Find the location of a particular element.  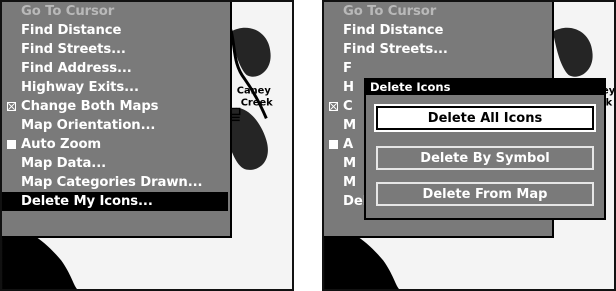

menu-item-label: Auto Zoom is located at coordinates (61, 144).